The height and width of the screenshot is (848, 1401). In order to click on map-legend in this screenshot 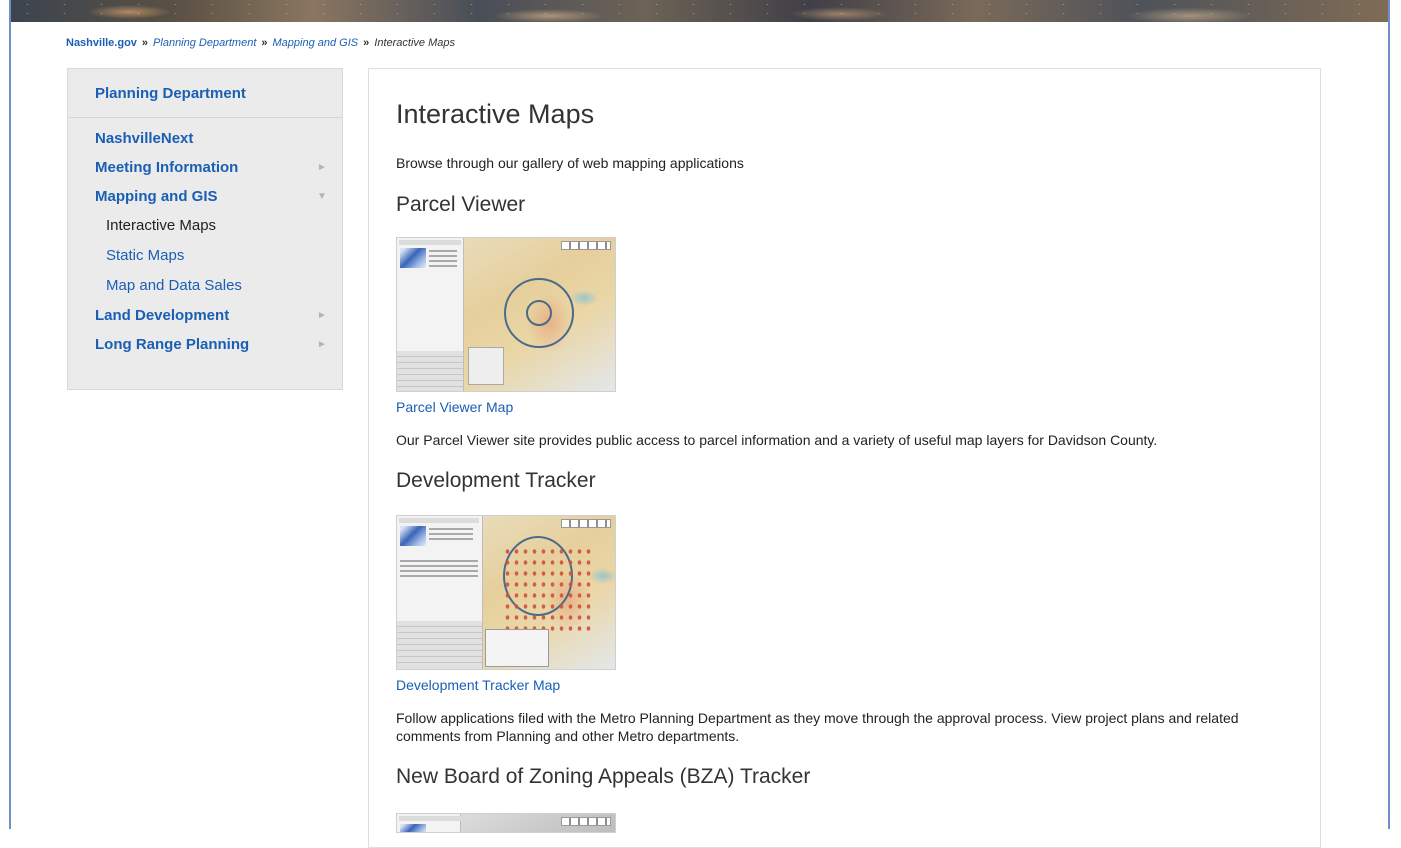, I will do `click(486, 366)`.